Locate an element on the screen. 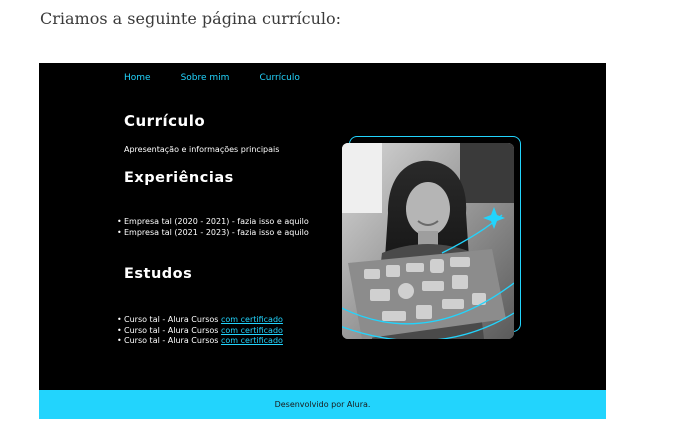  studies-heading: Estudos is located at coordinates (158, 274).